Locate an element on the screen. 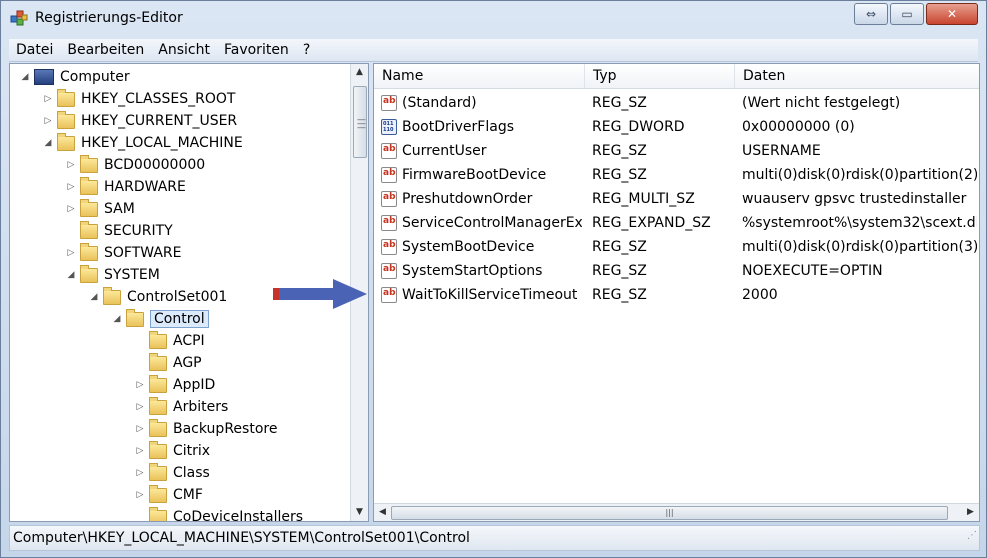 Image resolution: width=987 pixels, height=558 pixels. tree-item-agp: AGP is located at coordinates (167, 363).